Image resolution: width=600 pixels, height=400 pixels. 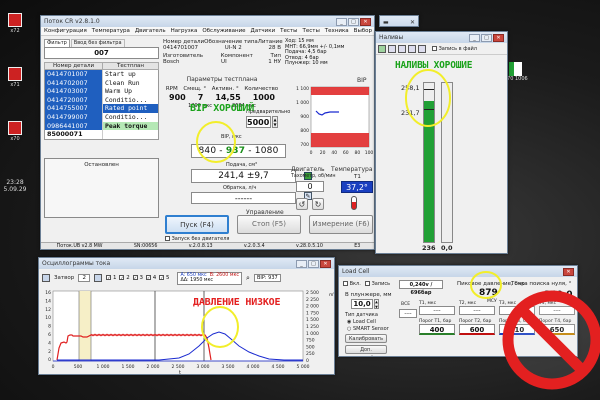 I want to click on highlight-circle-fill, so click(x=428, y=98).